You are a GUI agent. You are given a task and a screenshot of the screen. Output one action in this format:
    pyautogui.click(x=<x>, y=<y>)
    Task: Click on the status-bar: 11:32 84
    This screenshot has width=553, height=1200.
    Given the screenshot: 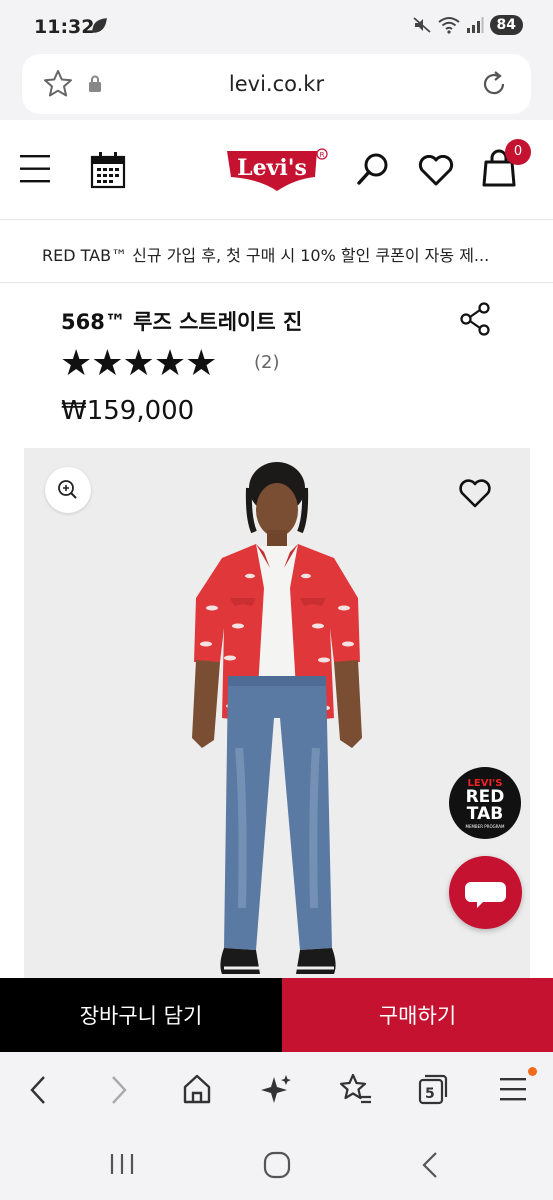 What is the action you would take?
    pyautogui.click(x=276, y=26)
    